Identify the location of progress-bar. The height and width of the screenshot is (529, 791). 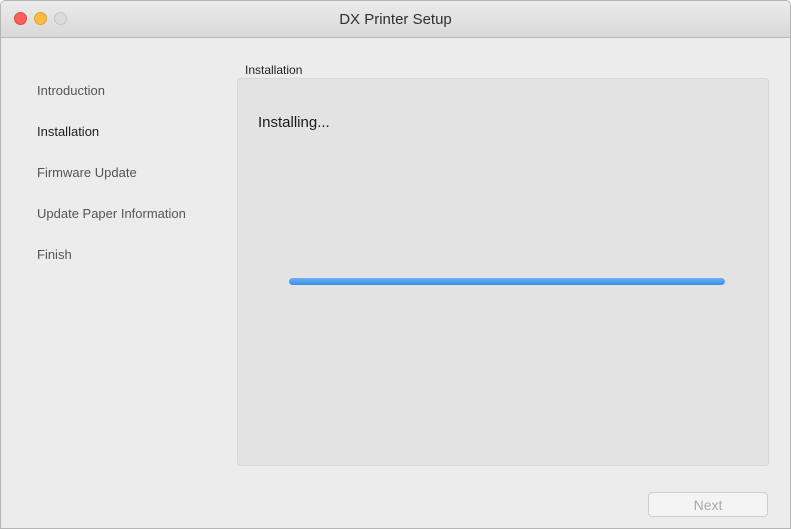
(507, 281).